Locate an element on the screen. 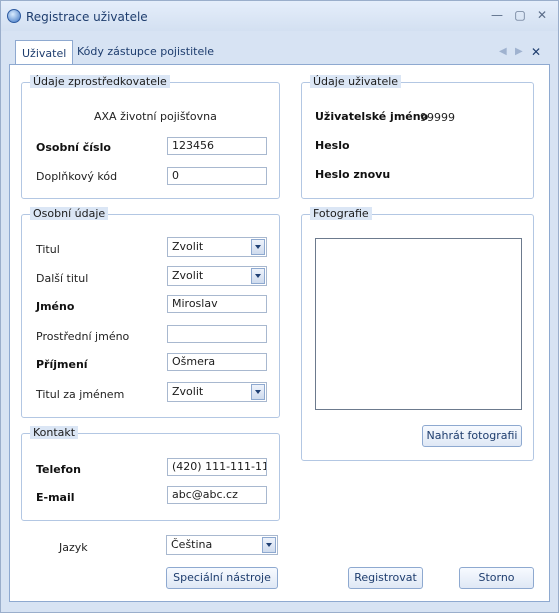 Image resolution: width=559 pixels, height=613 pixels. first-name-label: Jméno is located at coordinates (55, 306).